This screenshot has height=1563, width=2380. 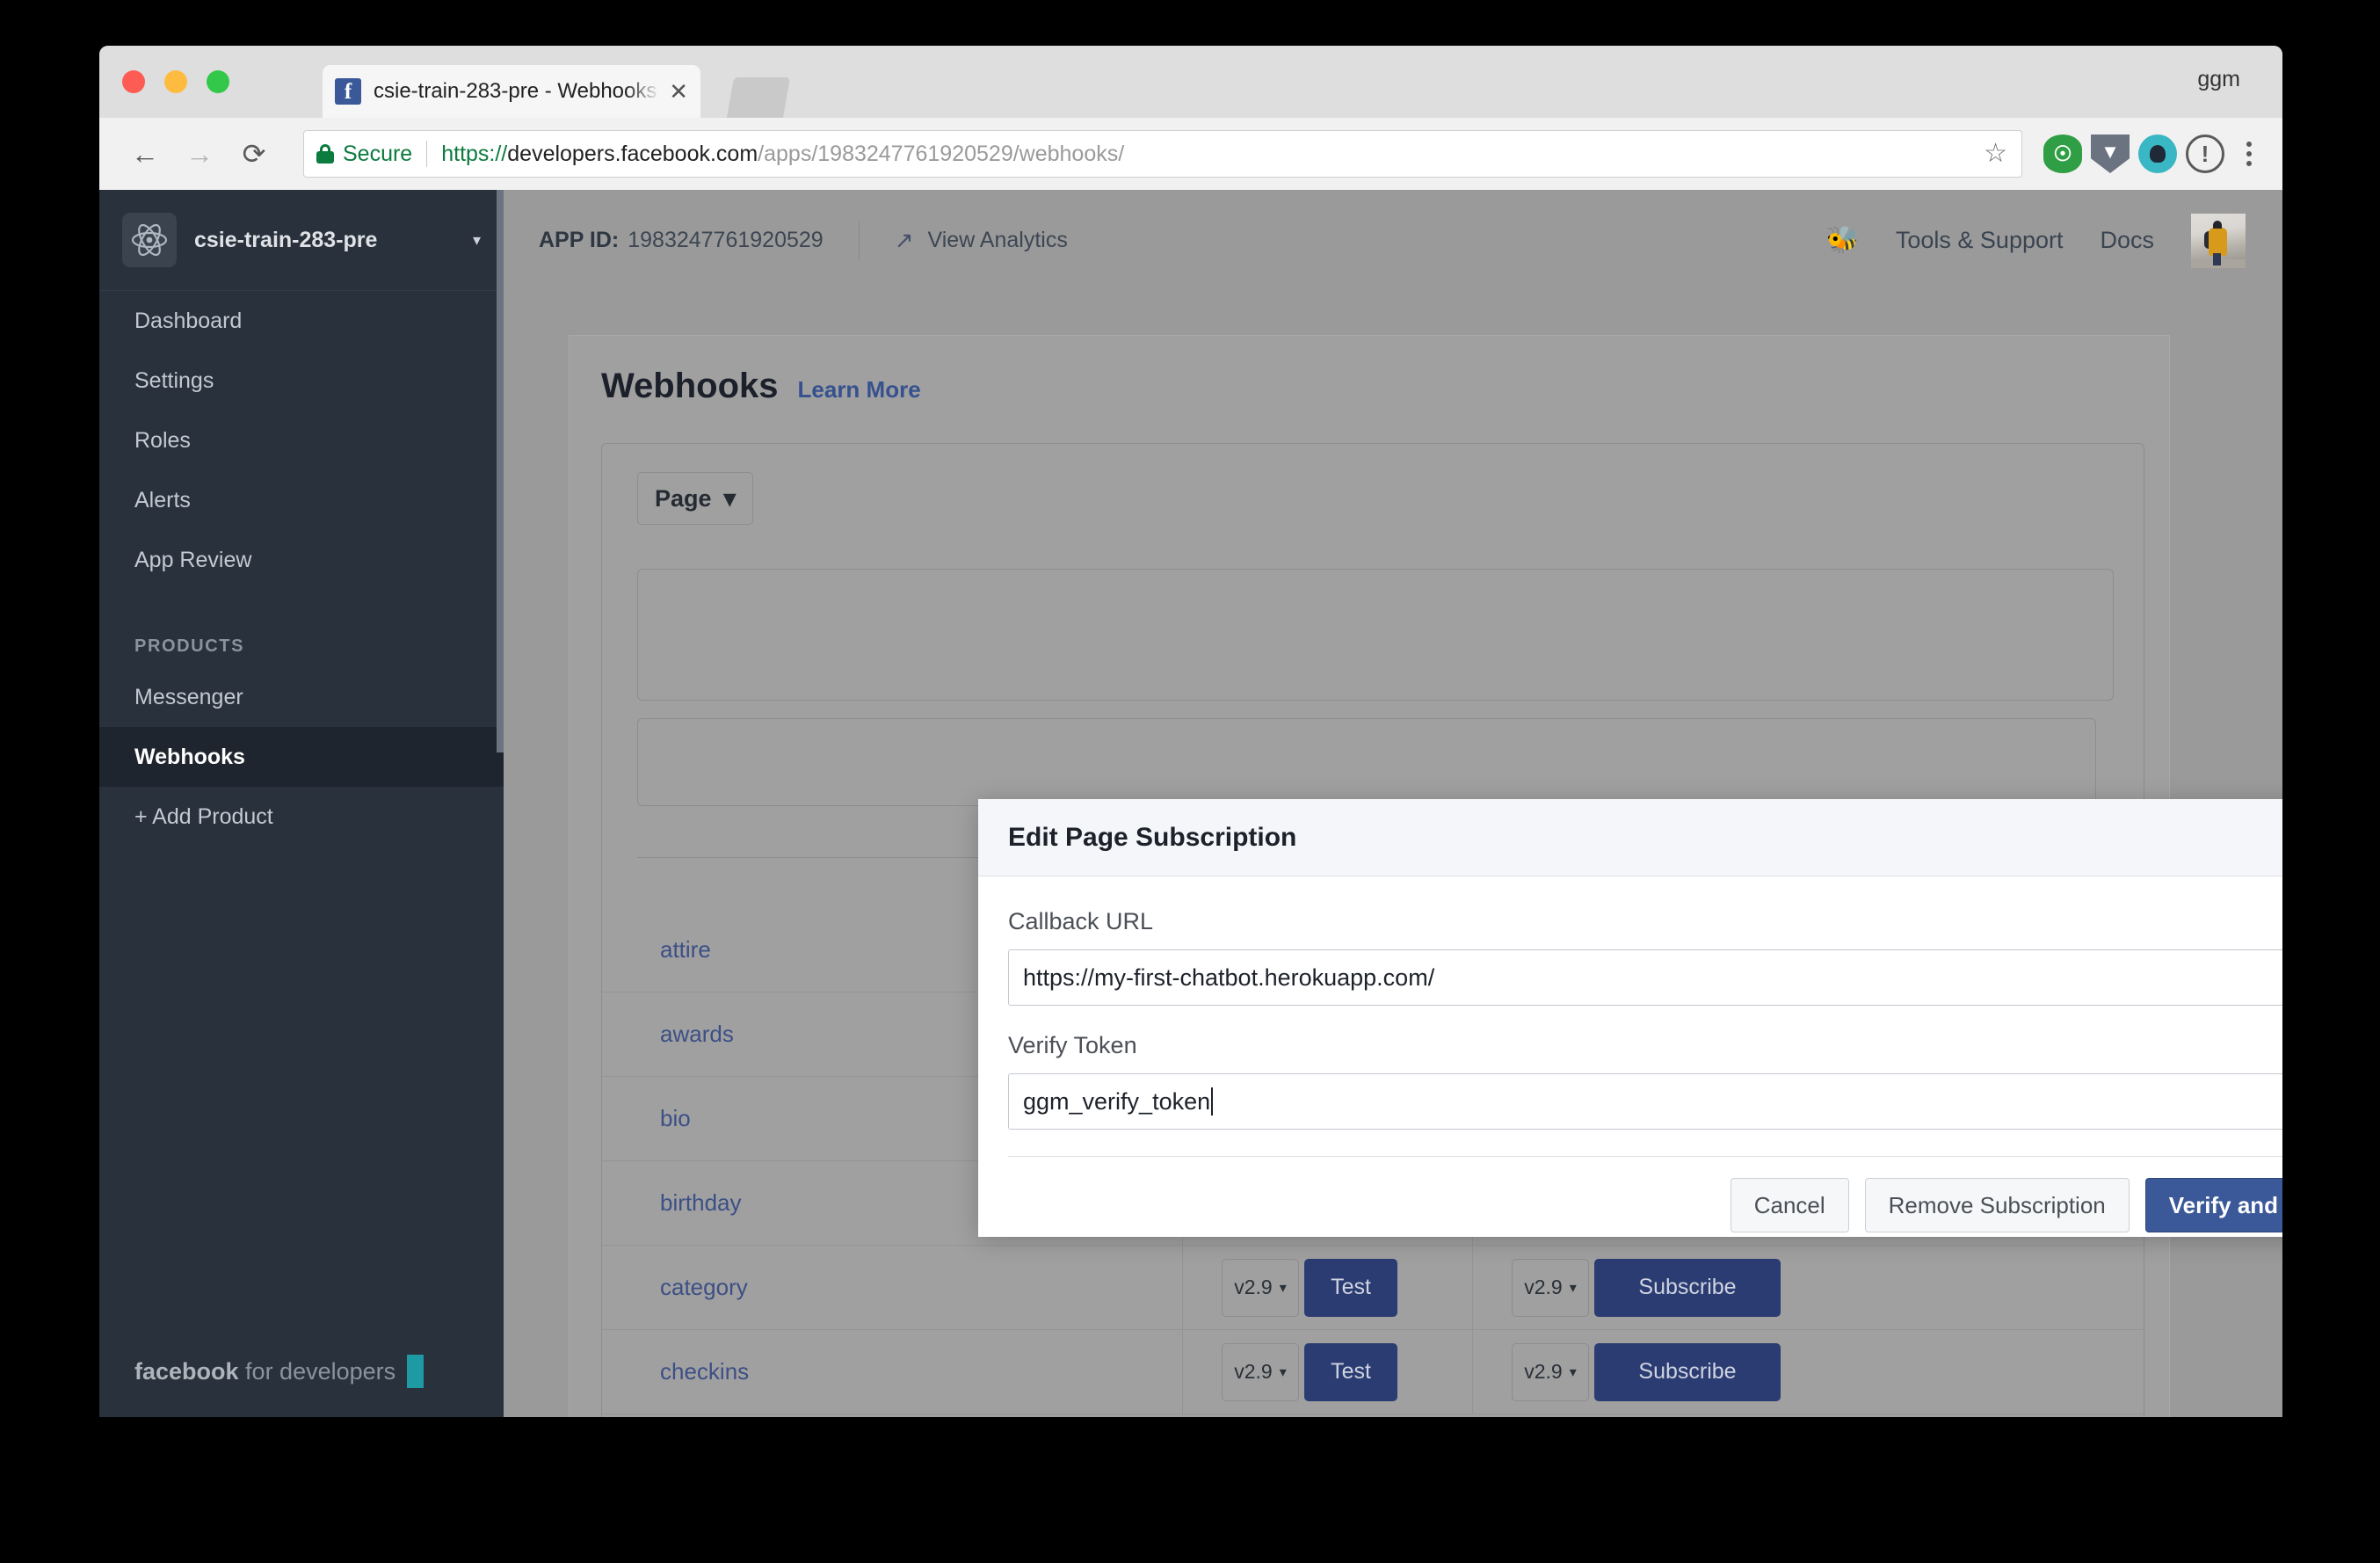 What do you see at coordinates (145, 153) in the screenshot?
I see `back-icon: ←` at bounding box center [145, 153].